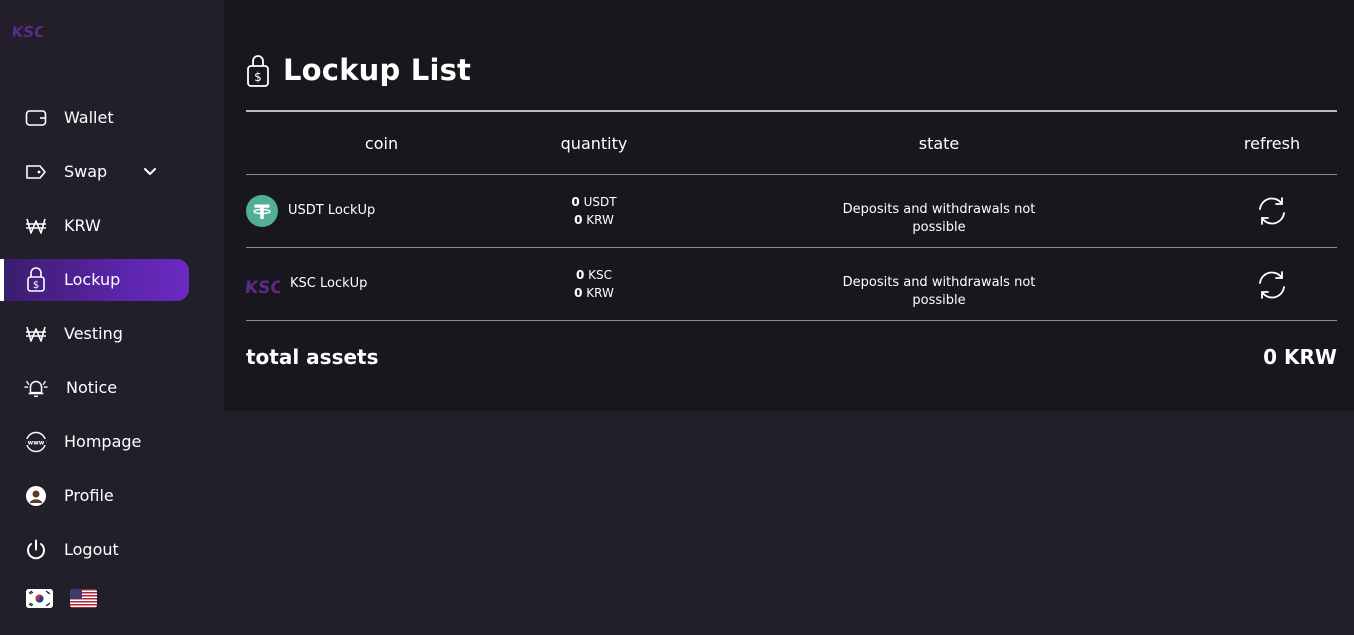 The height and width of the screenshot is (635, 1354). What do you see at coordinates (332, 210) in the screenshot?
I see `coin-name: USDT LockUp` at bounding box center [332, 210].